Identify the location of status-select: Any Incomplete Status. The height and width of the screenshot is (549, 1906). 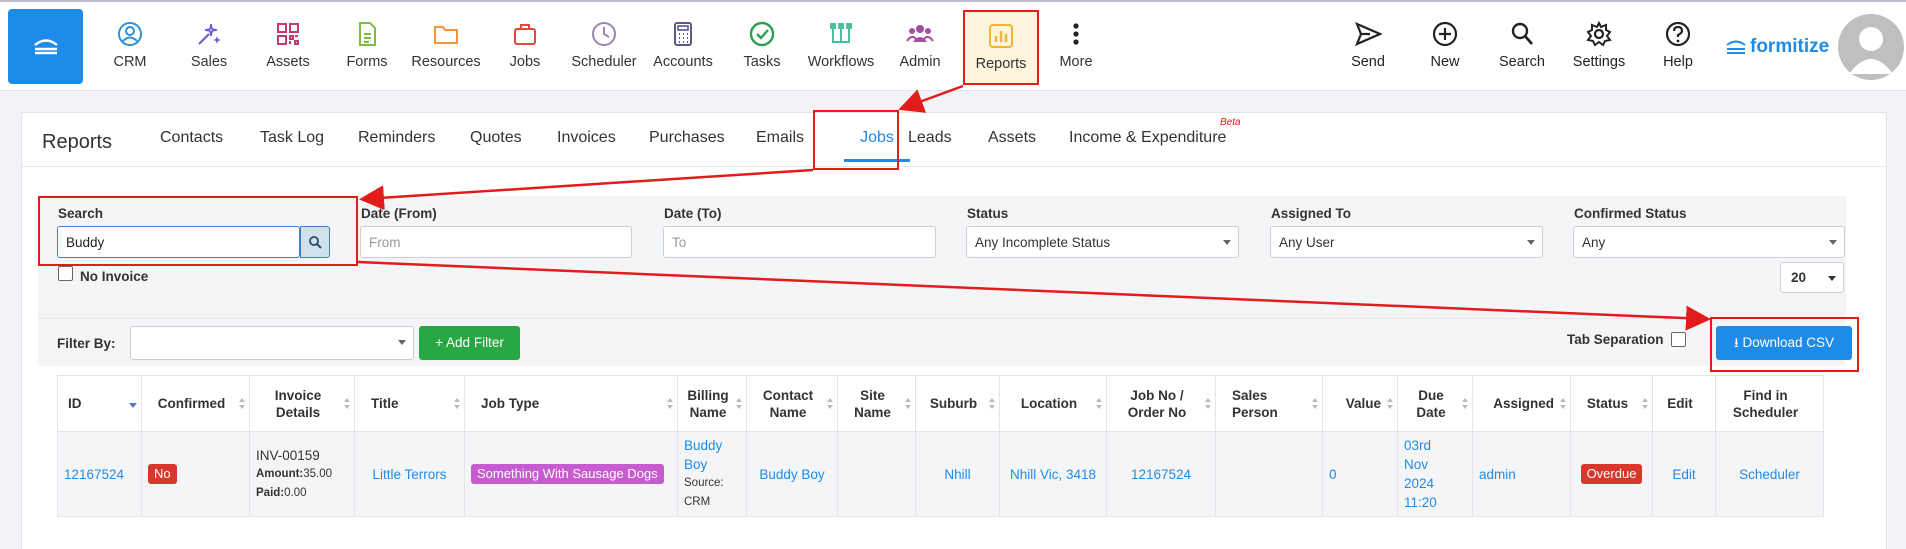
(1102, 242).